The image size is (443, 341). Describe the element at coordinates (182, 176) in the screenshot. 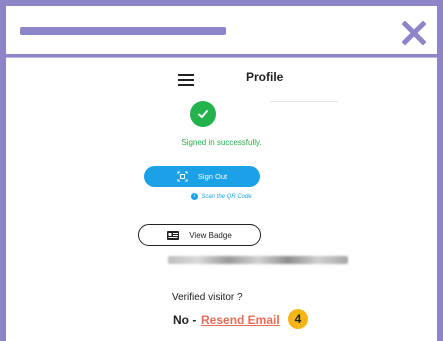

I see `qr-code-icon` at that location.